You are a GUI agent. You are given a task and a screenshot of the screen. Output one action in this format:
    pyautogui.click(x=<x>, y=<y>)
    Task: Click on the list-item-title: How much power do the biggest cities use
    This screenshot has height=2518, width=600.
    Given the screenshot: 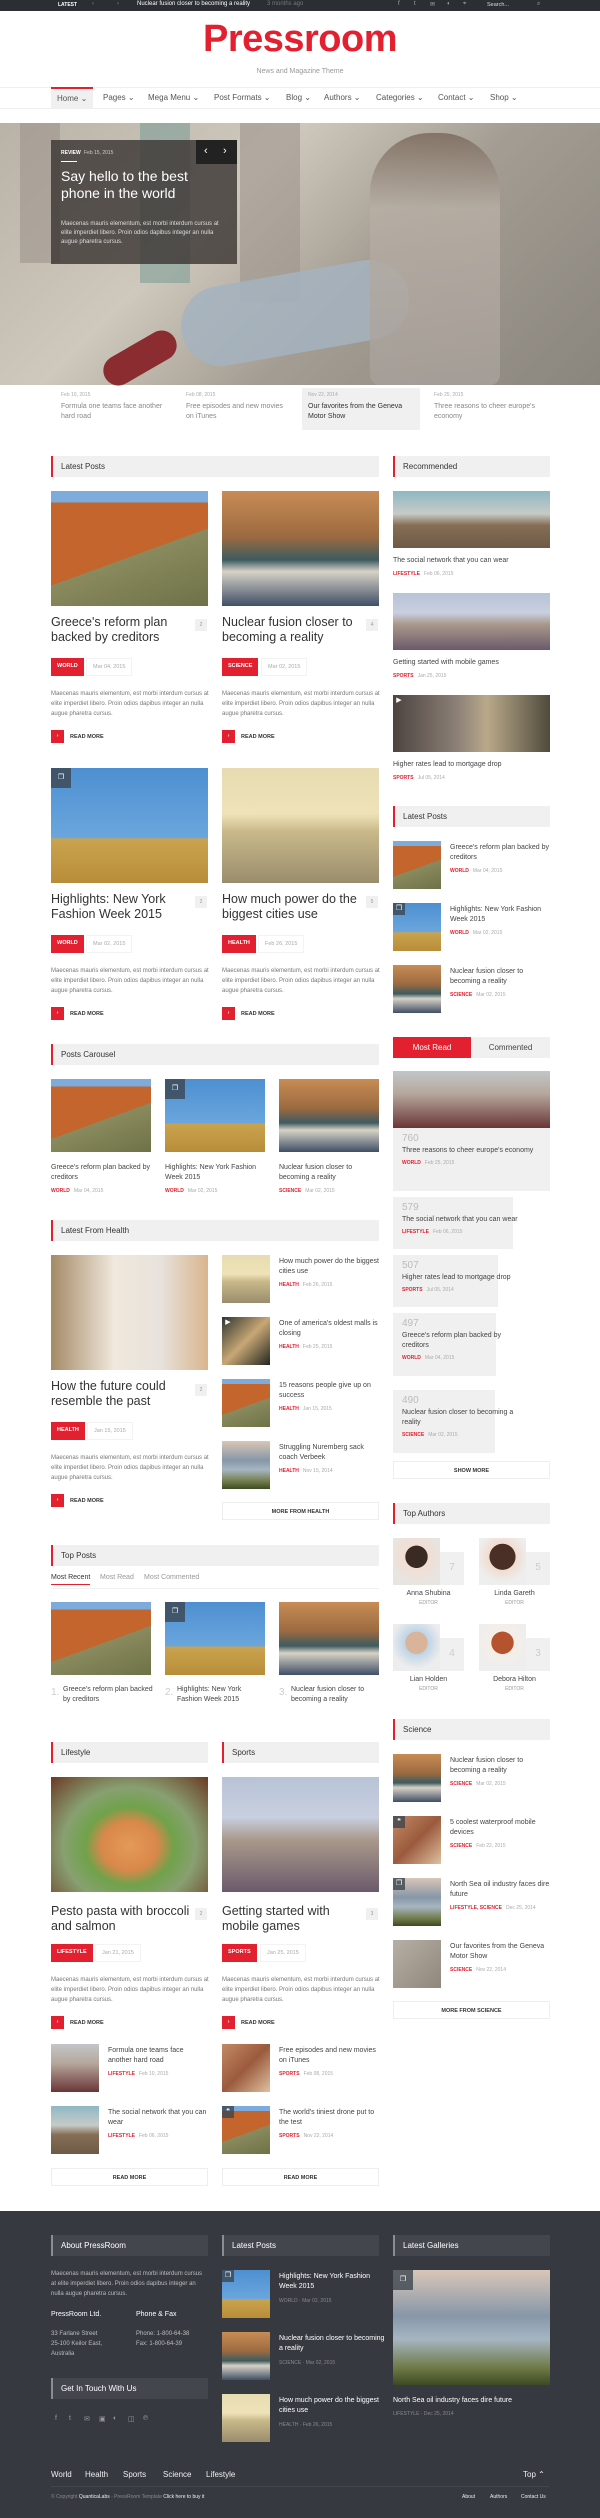 What is the action you would take?
    pyautogui.click(x=329, y=1267)
    